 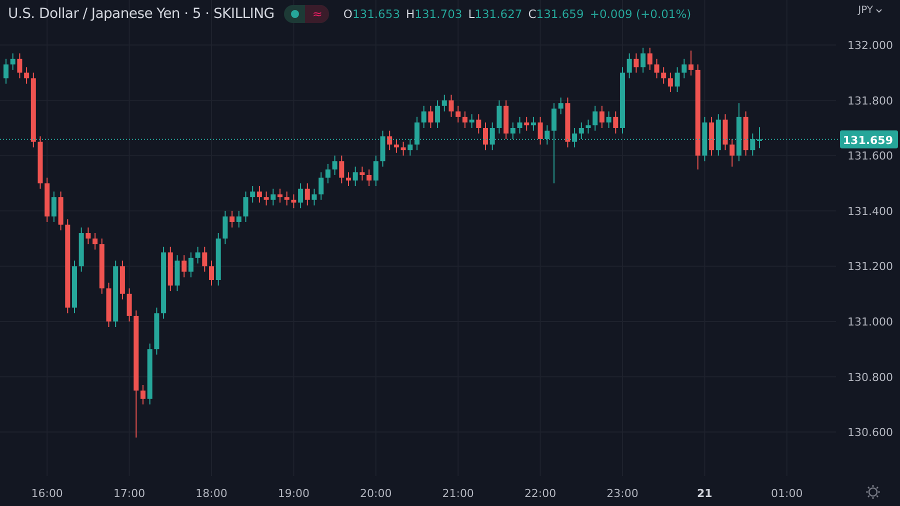 I want to click on settings-icon, so click(x=873, y=492).